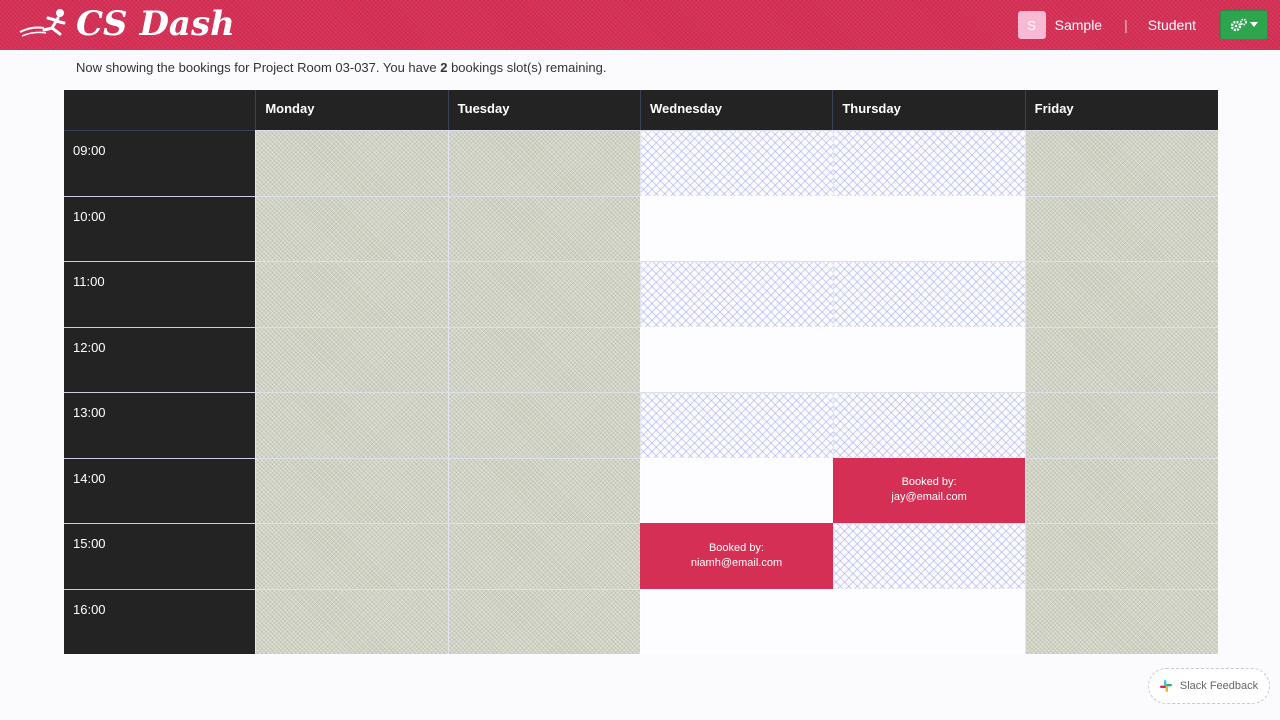 This screenshot has height=720, width=1280. Describe the element at coordinates (1219, 686) in the screenshot. I see `slack-feedback-label: Slack Feedback` at that location.